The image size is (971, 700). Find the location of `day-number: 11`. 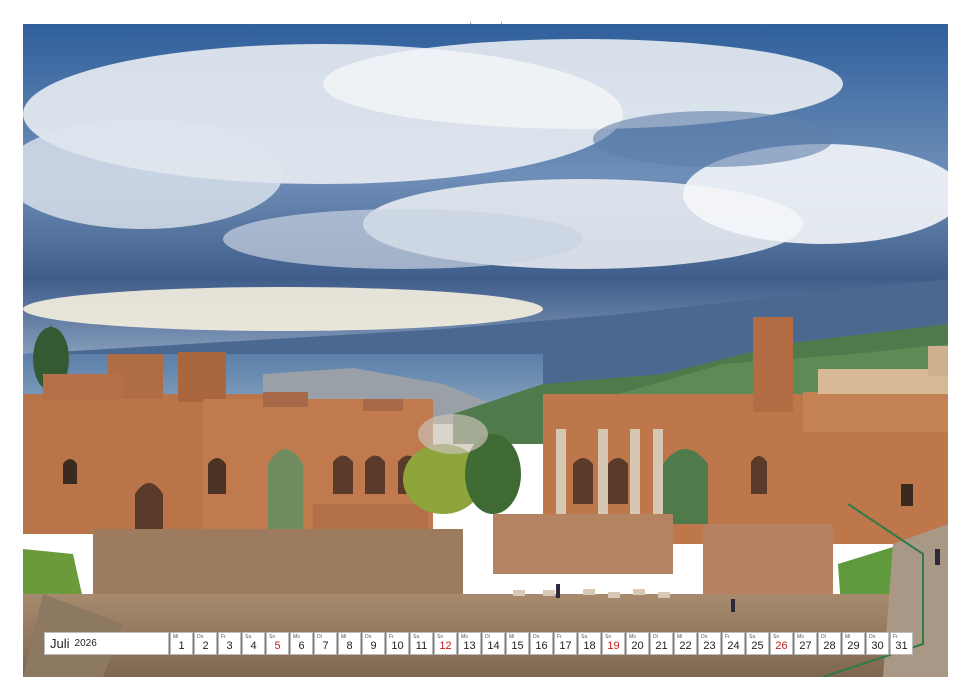

day-number: 11 is located at coordinates (421, 646).